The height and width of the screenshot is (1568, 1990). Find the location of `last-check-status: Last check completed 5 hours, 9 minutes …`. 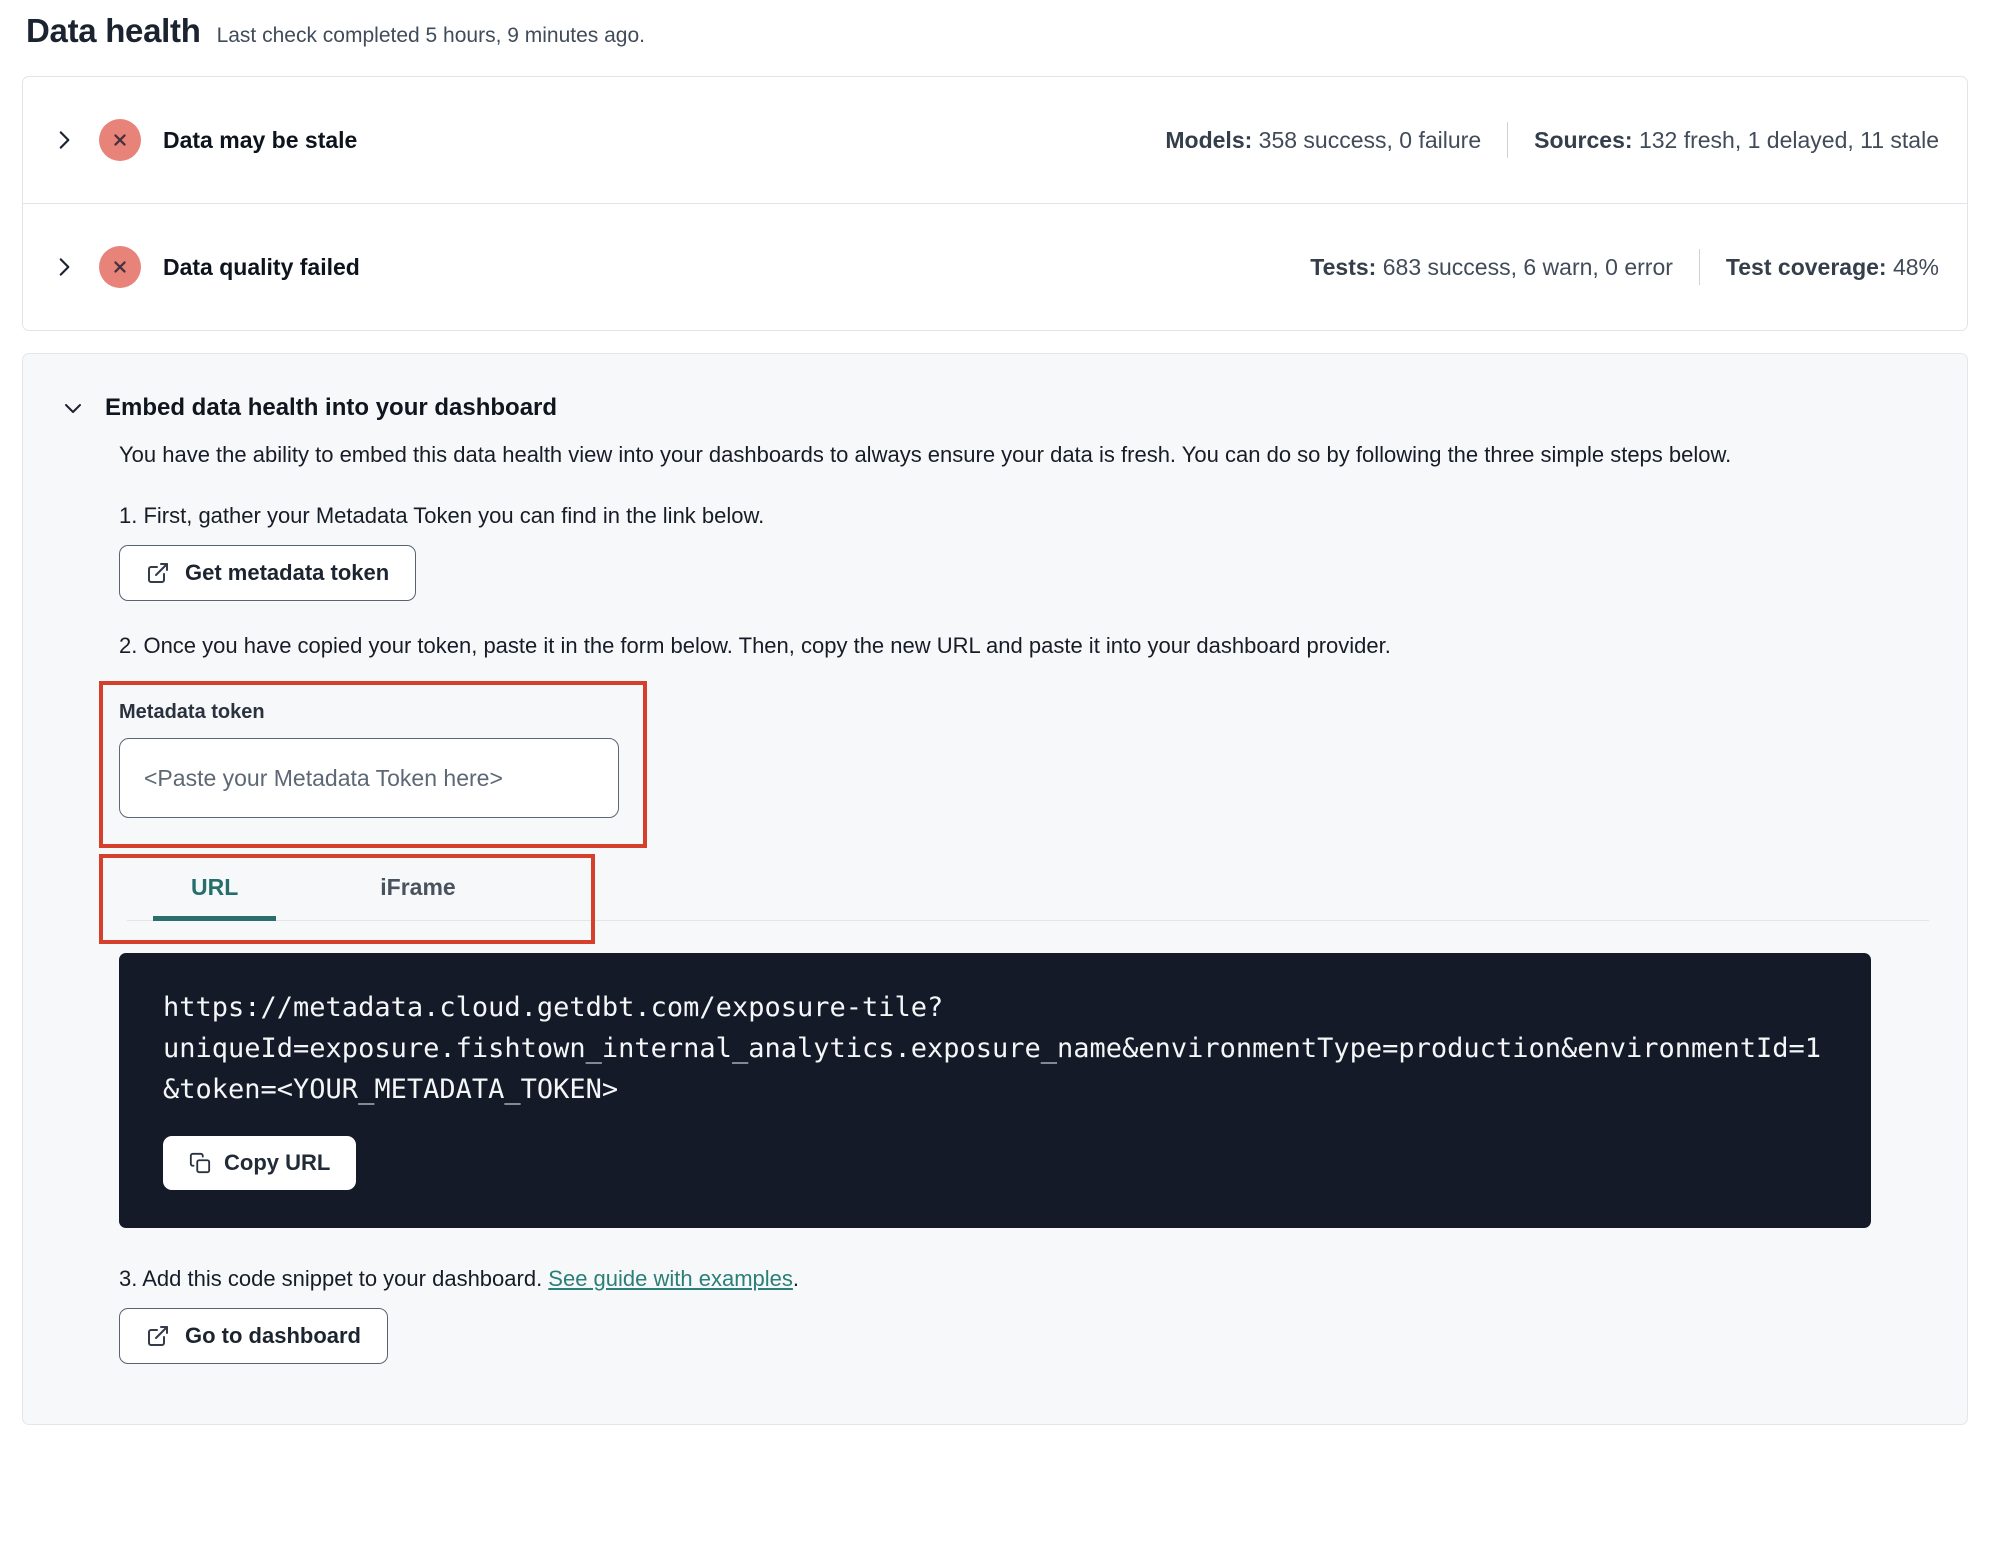

last-check-status: Last check completed 5 hours, 9 minutes … is located at coordinates (430, 35).